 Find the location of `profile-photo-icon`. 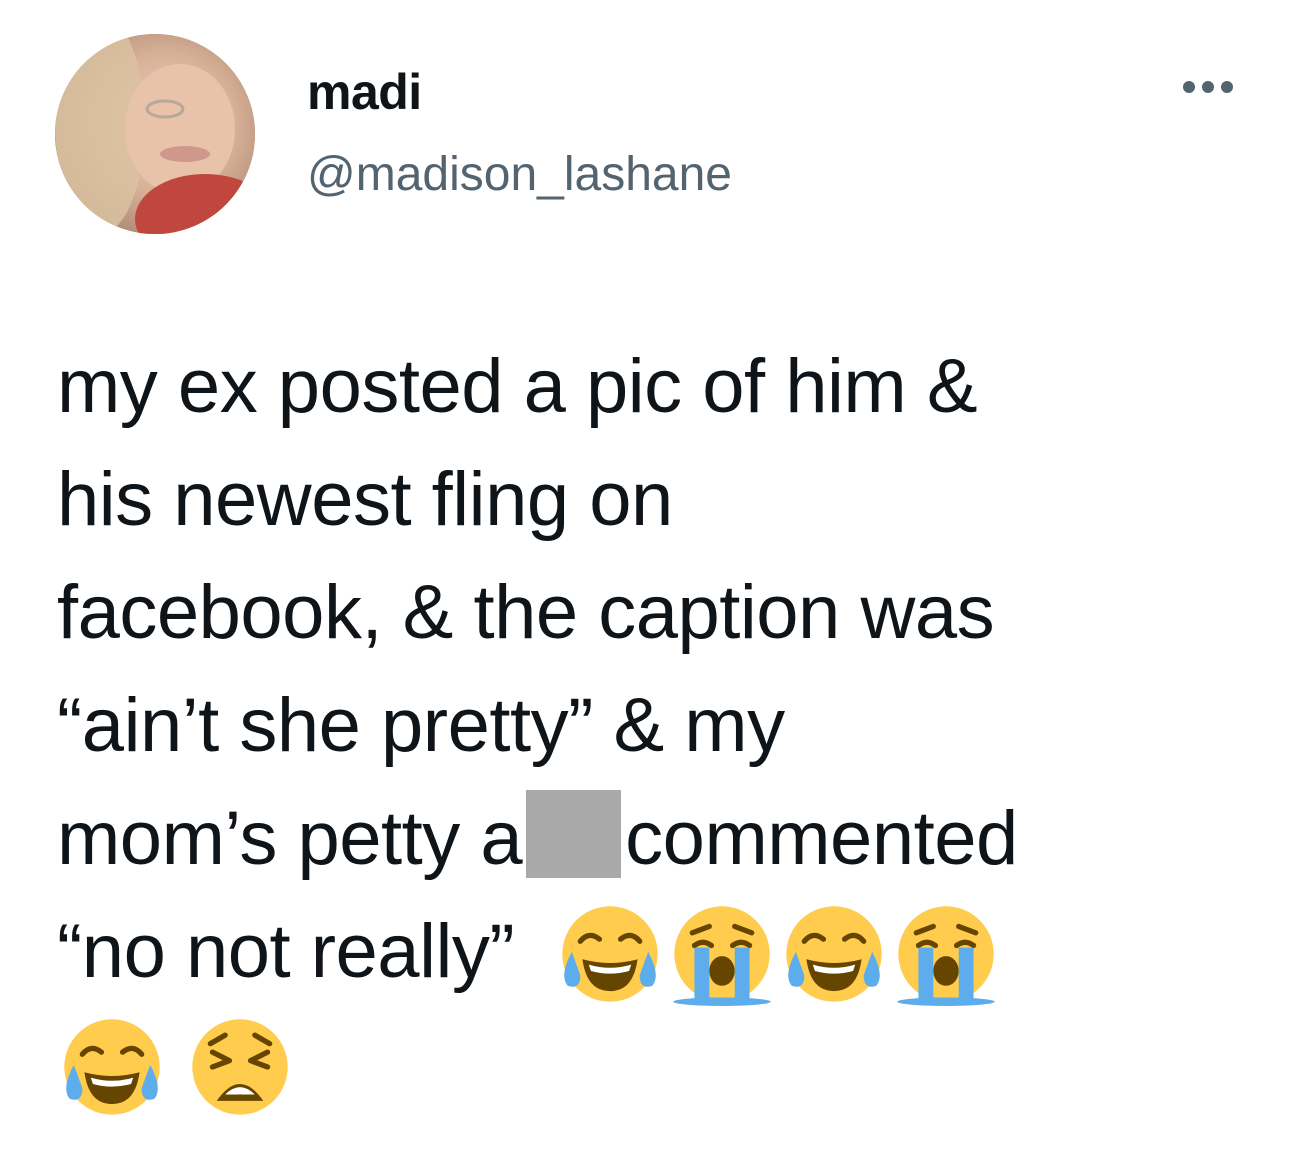

profile-photo-icon is located at coordinates (155, 134).